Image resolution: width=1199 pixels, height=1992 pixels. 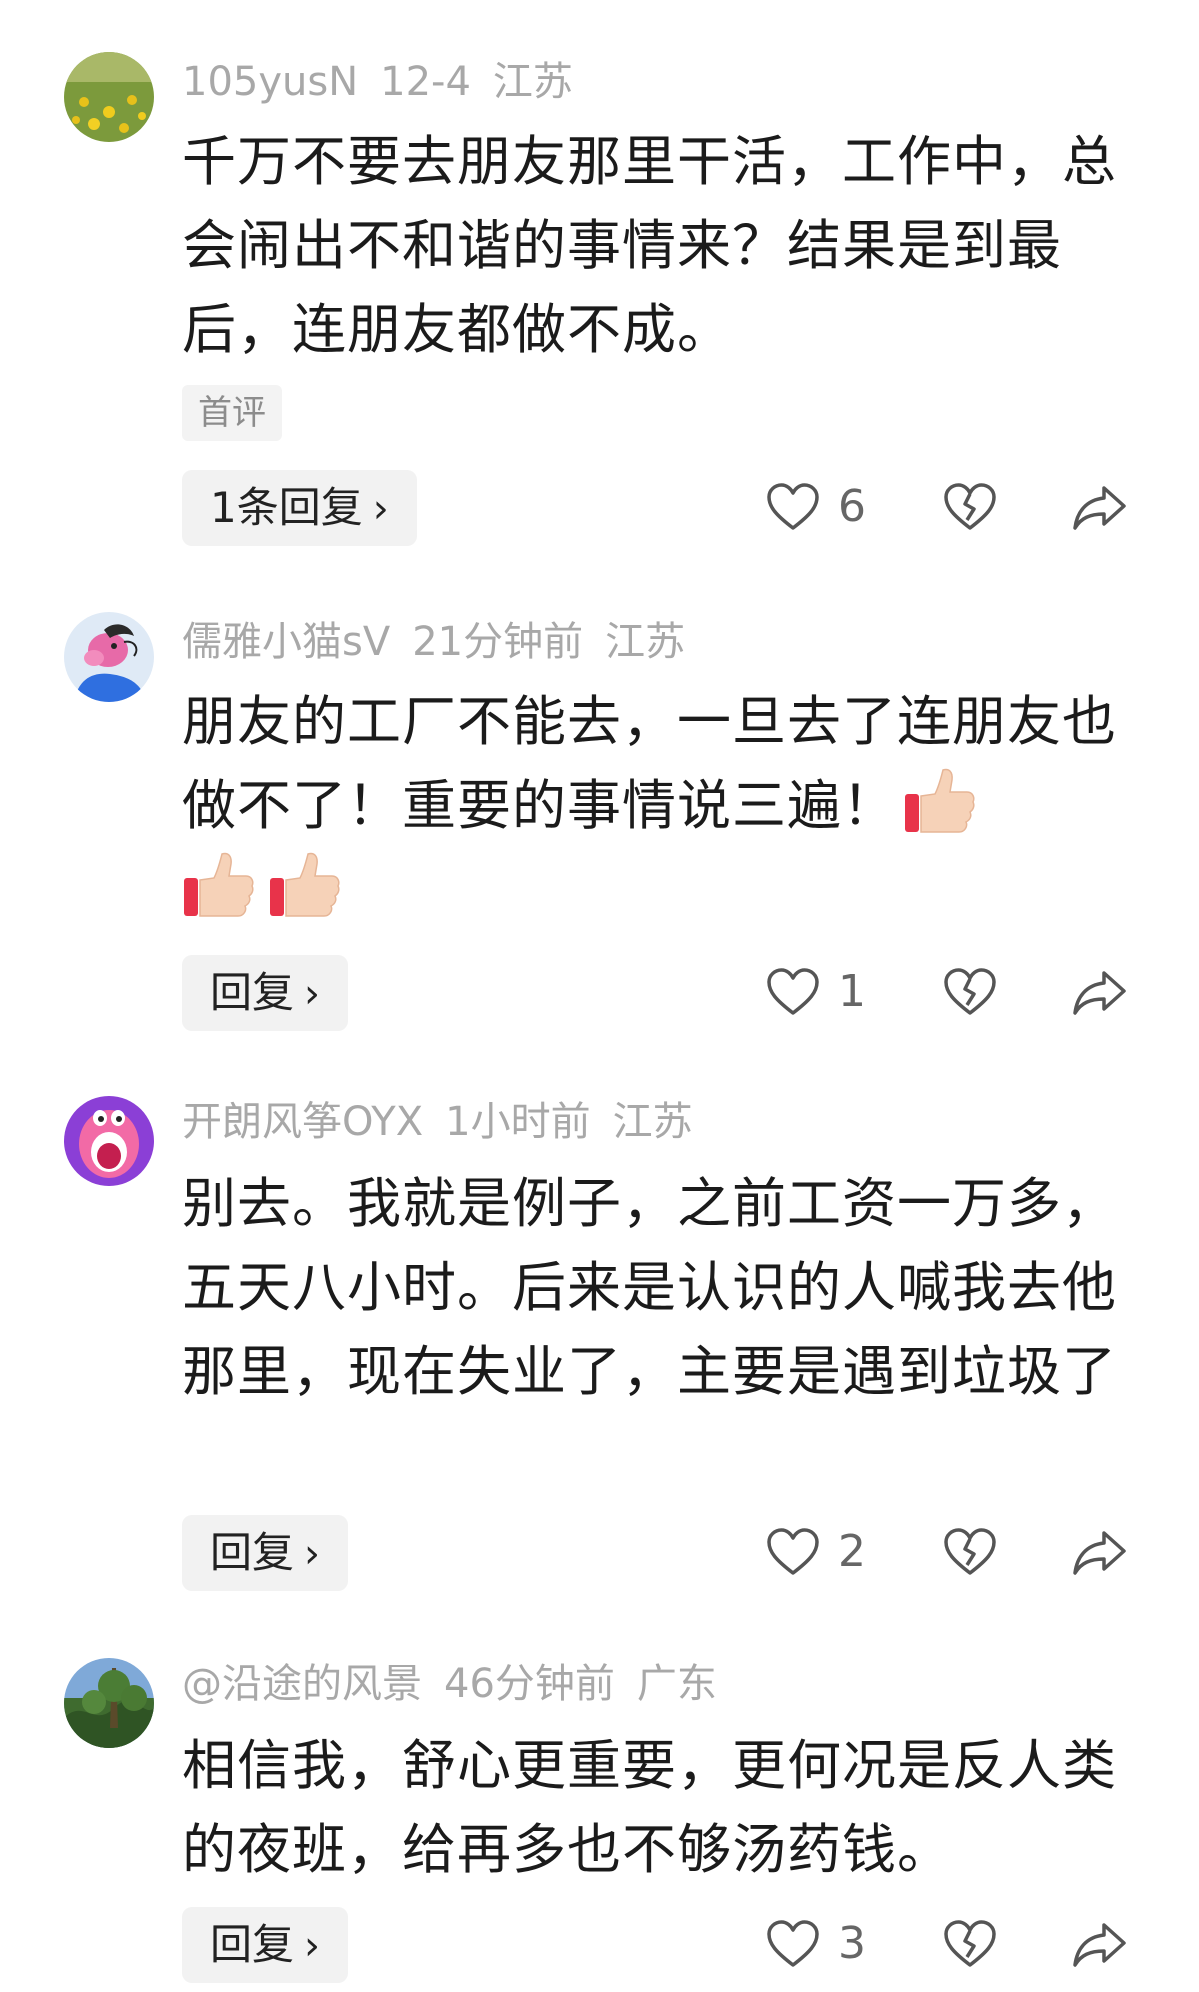 What do you see at coordinates (852, 1551) in the screenshot?
I see `like-count: 2` at bounding box center [852, 1551].